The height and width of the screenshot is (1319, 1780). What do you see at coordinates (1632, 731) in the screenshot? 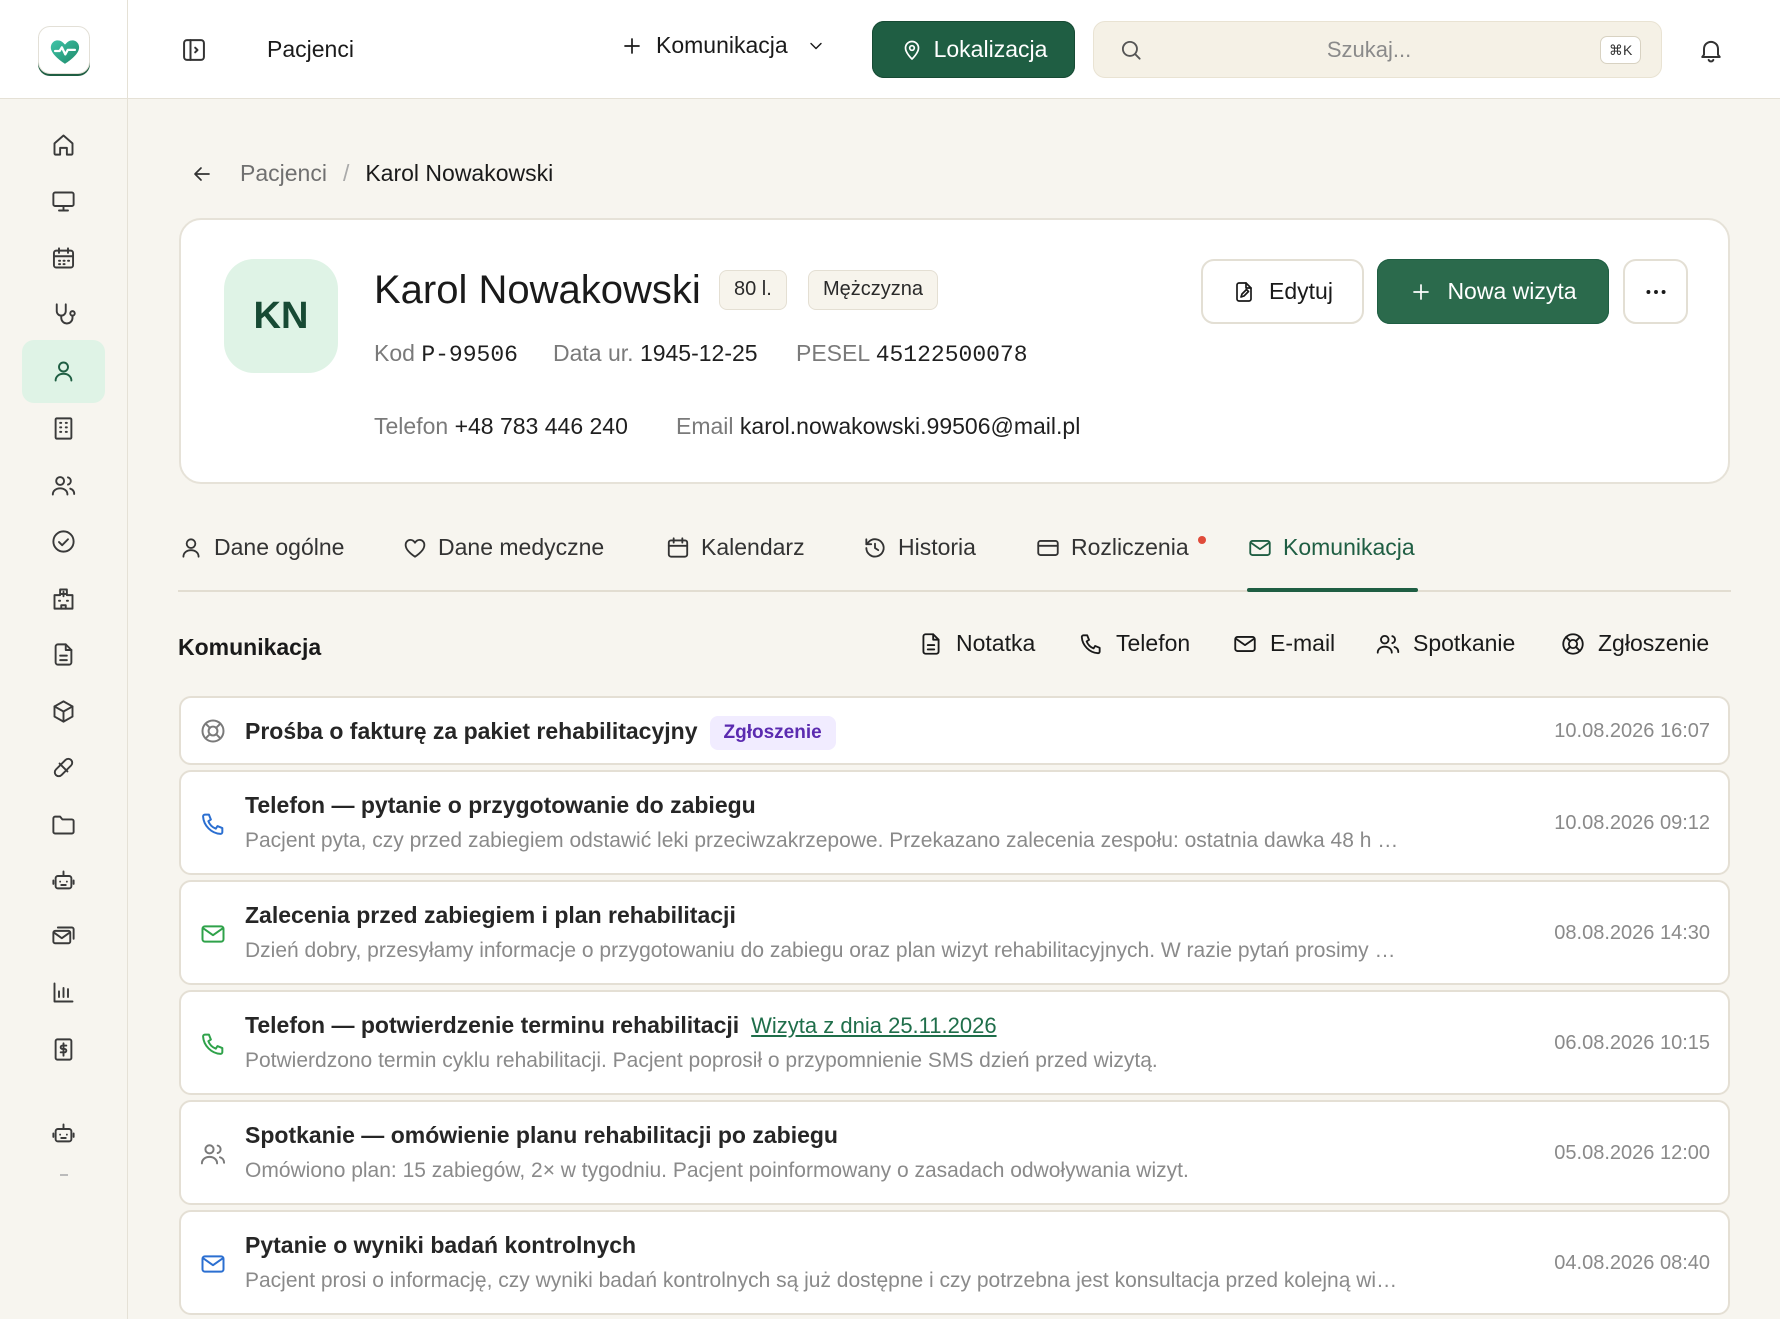
I see `row-timestamp: 10.08.2026 16:07` at bounding box center [1632, 731].